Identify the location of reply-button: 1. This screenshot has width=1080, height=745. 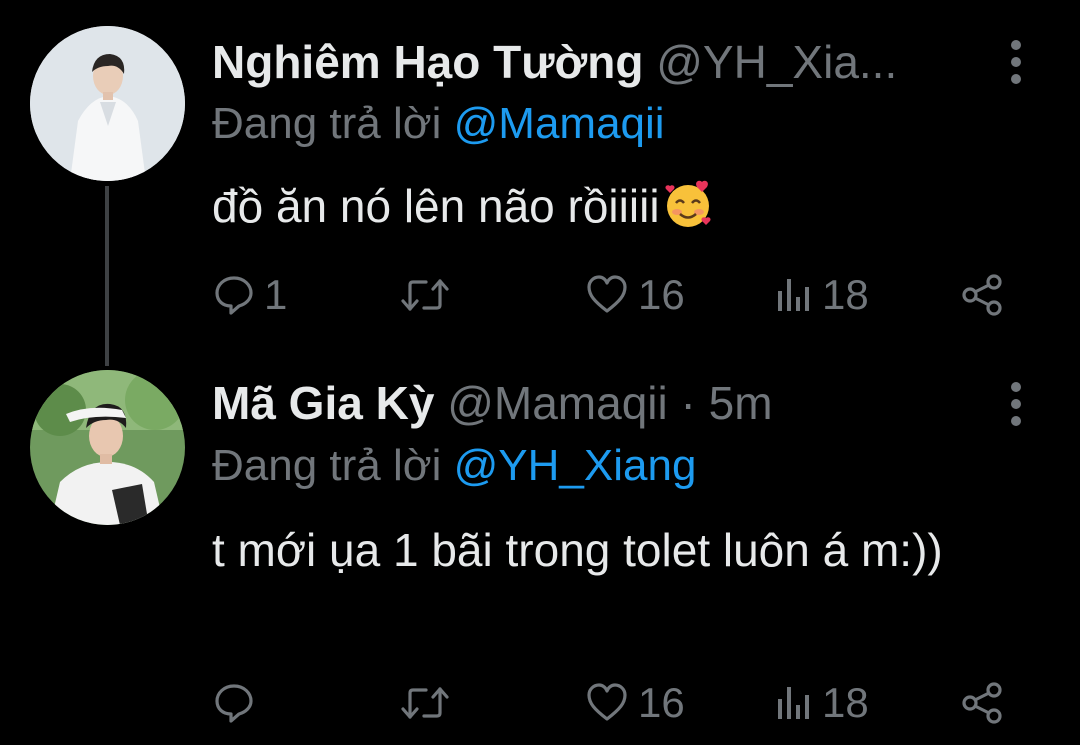
(249, 295).